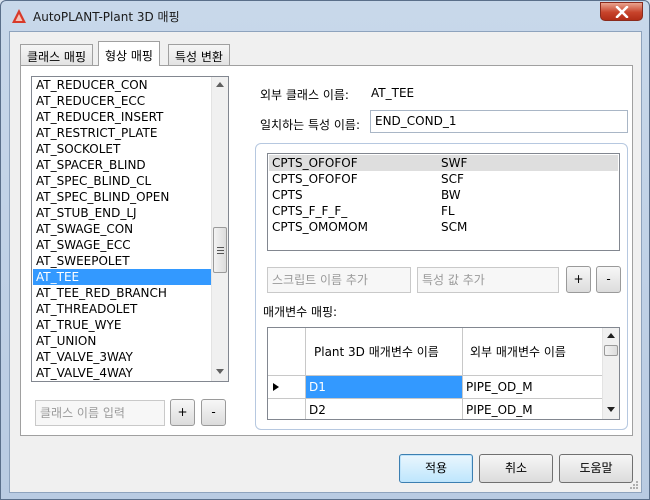 This screenshot has width=650, height=500. What do you see at coordinates (122, 229) in the screenshot?
I see `list-item: AT_SWAGE_CON` at bounding box center [122, 229].